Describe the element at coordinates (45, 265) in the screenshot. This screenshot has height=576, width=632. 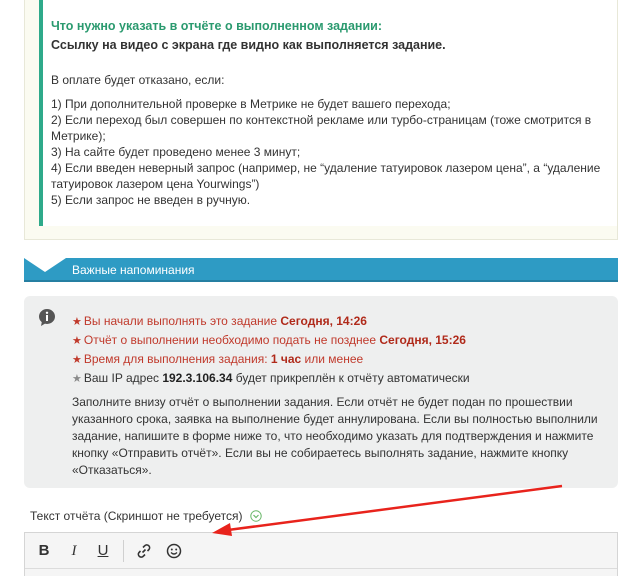
I see `section-notch-icon` at that location.